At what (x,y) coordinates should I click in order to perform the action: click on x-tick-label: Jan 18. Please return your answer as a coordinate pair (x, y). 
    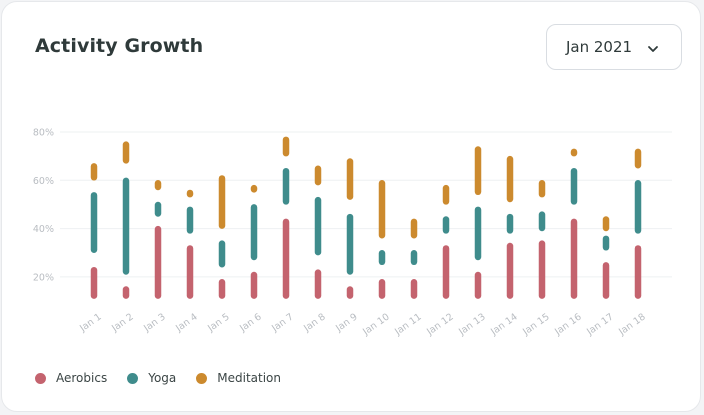
    Looking at the image, I should click on (632, 324).